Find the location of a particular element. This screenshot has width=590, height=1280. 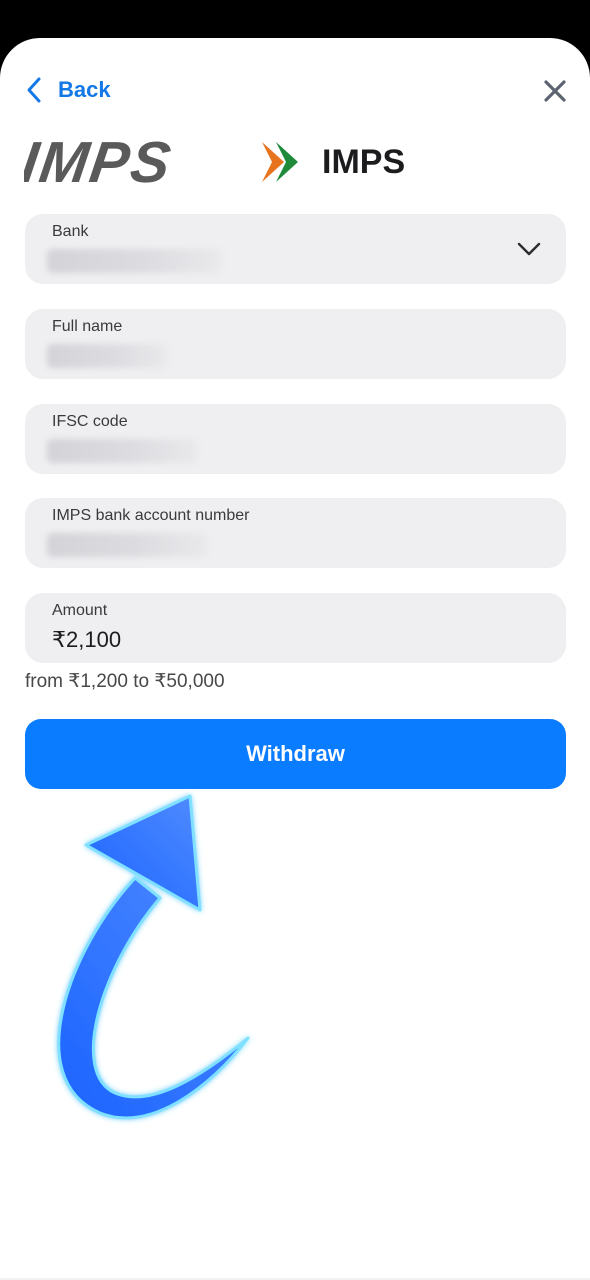

amount-label: Amount is located at coordinates (80, 610).